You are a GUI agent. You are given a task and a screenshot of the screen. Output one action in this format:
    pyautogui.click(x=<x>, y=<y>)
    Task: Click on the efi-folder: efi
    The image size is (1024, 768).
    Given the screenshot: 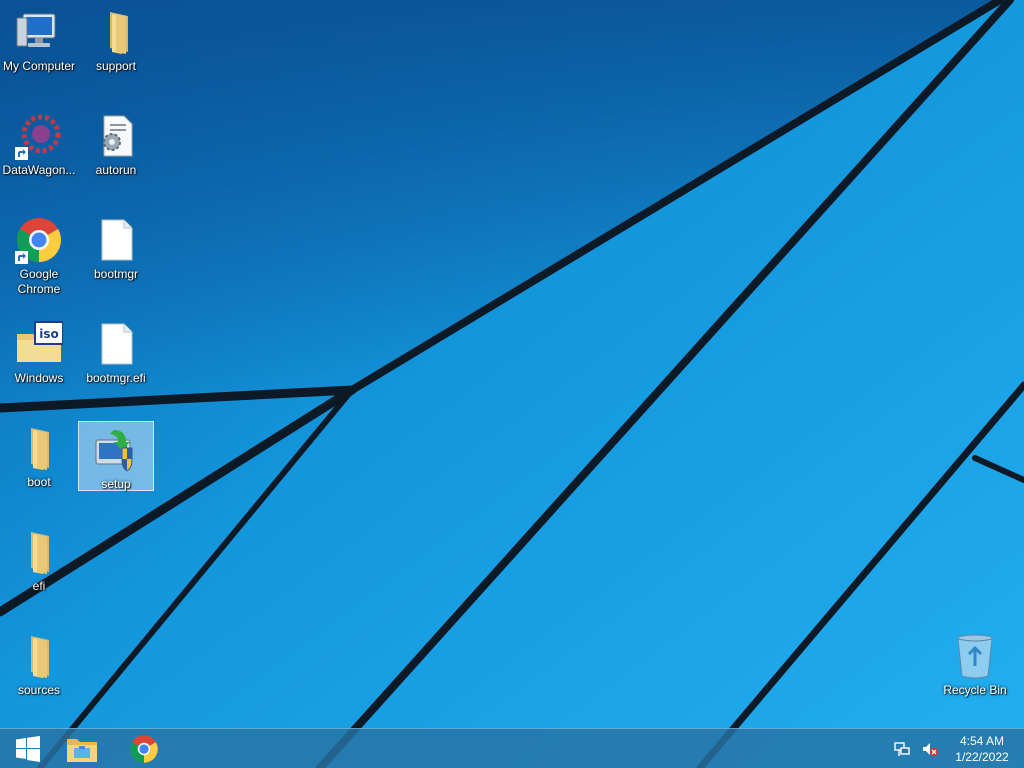 What is the action you would take?
    pyautogui.click(x=39, y=559)
    